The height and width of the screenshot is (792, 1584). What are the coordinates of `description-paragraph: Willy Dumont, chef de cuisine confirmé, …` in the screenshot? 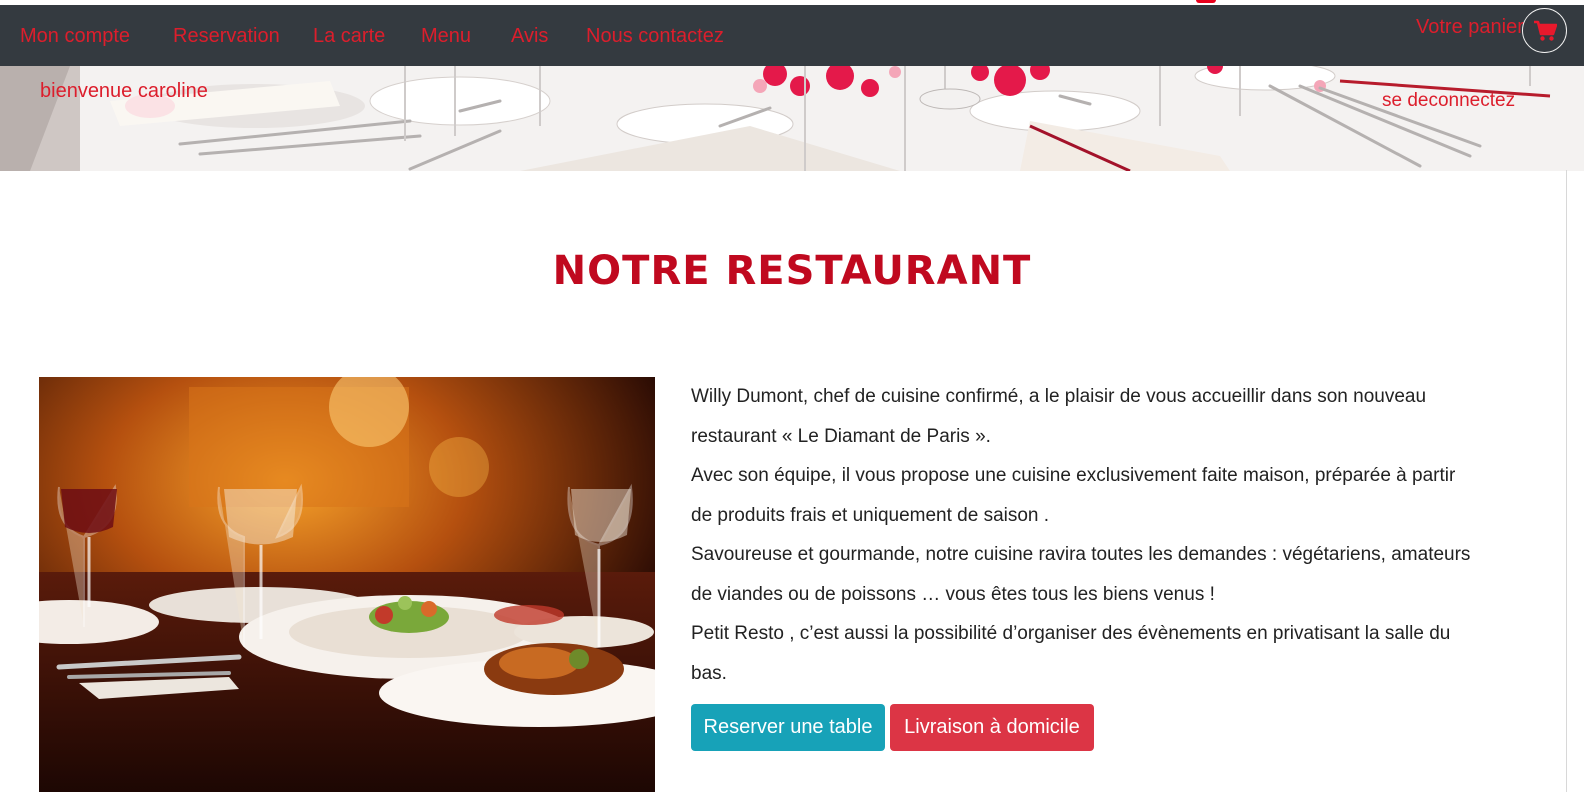 It's located at (1059, 416).